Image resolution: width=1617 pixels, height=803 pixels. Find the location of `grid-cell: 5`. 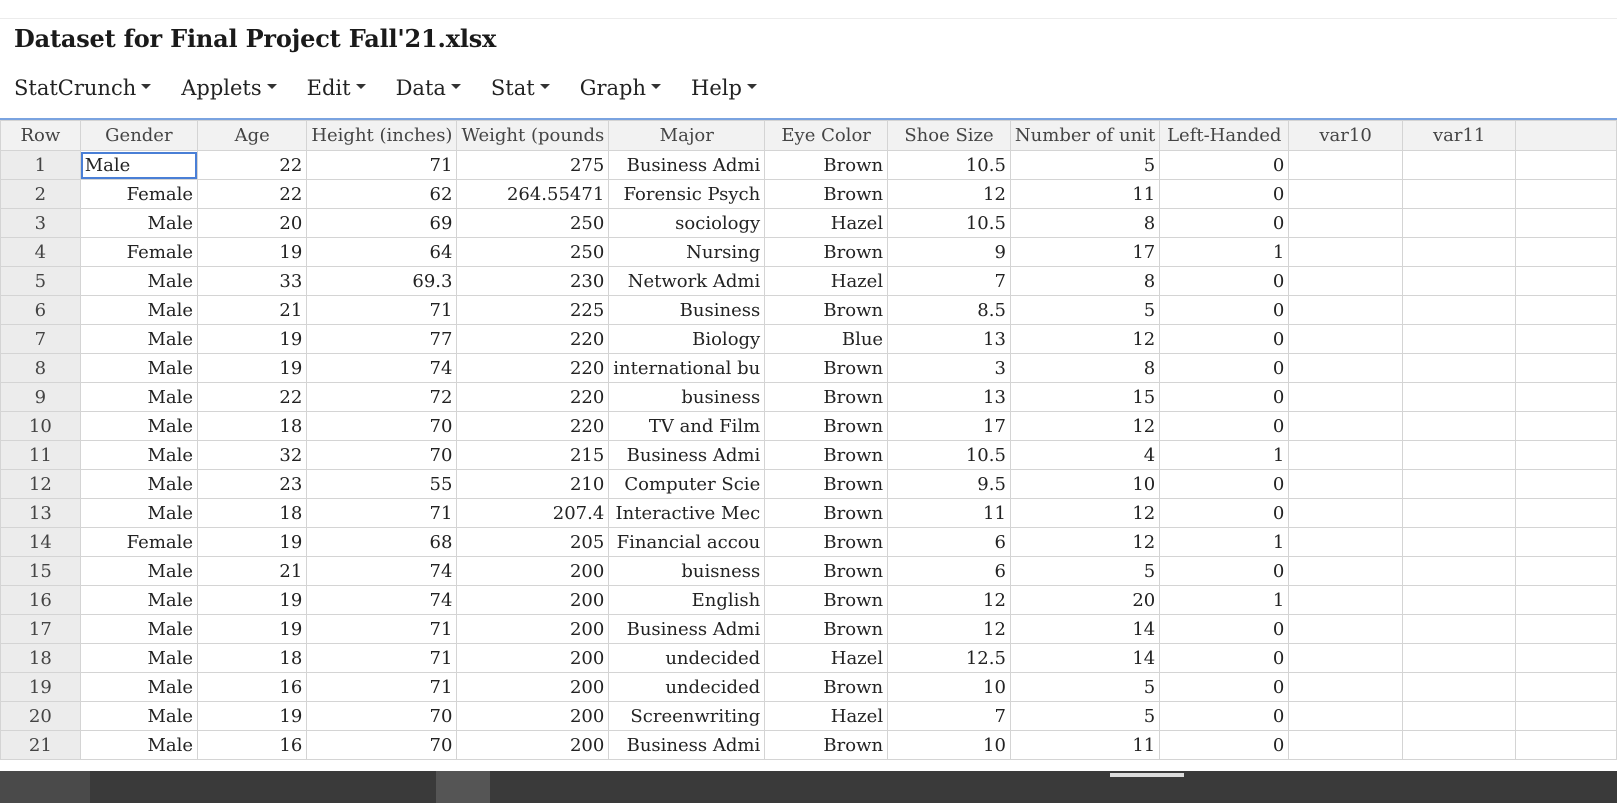

grid-cell: 5 is located at coordinates (1085, 687).